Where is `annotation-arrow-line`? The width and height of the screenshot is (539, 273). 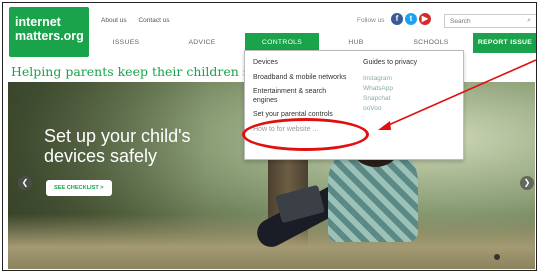 annotation-arrow-line is located at coordinates (460, 93).